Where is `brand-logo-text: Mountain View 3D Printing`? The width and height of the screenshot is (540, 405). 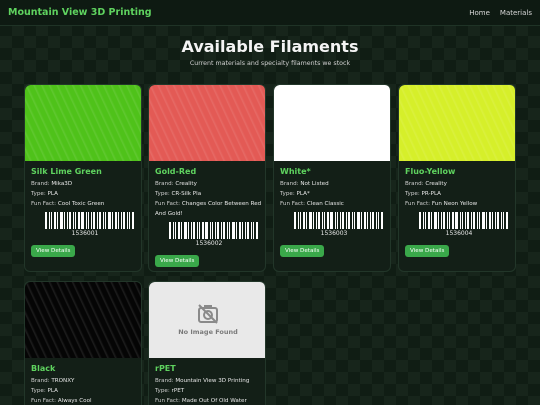
brand-logo-text: Mountain View 3D Printing is located at coordinates (80, 12).